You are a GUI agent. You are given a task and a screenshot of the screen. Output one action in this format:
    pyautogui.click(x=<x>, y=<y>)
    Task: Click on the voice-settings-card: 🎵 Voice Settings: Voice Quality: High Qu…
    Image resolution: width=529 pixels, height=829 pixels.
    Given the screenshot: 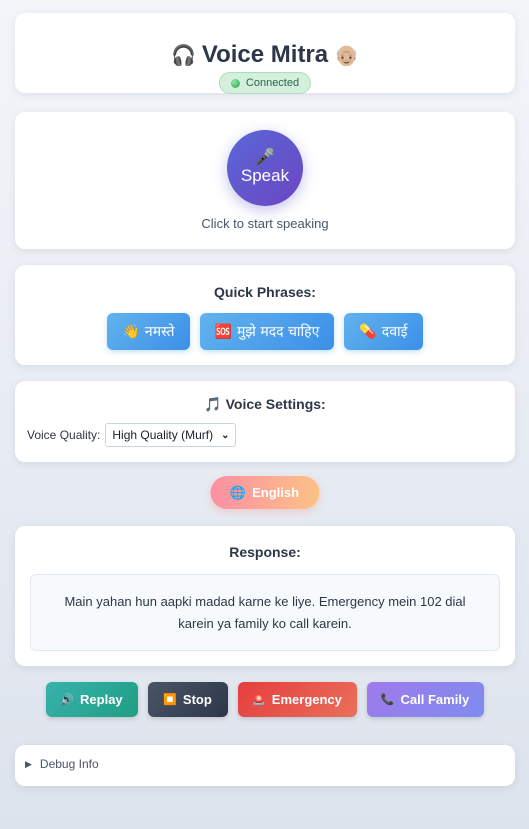 What is the action you would take?
    pyautogui.click(x=265, y=421)
    